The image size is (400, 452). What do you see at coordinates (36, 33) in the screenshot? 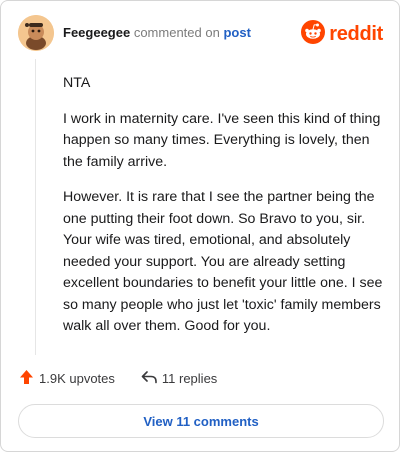
I see `avatar` at bounding box center [36, 33].